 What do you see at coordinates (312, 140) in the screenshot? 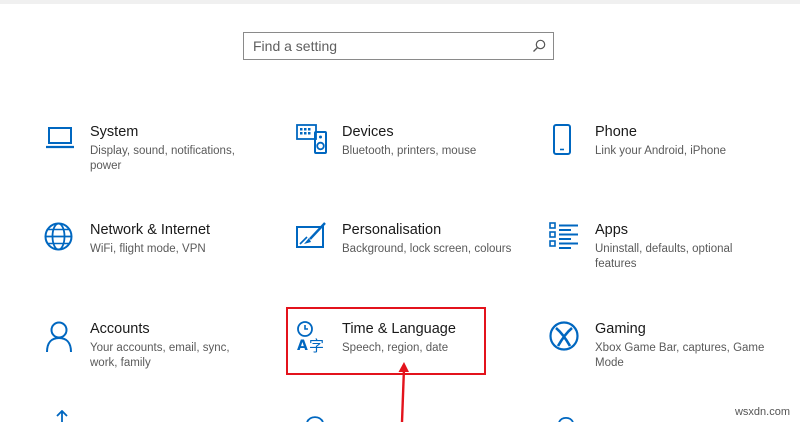
I see `keyboard-speaker-icon` at bounding box center [312, 140].